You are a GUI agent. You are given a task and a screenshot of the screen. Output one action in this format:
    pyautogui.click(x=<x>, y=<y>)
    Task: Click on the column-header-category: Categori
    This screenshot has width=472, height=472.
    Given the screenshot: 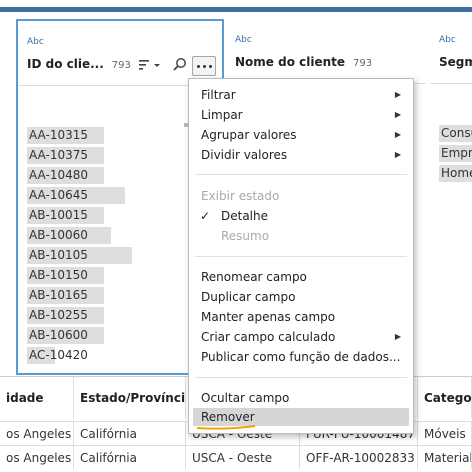 What is the action you would take?
    pyautogui.click(x=445, y=398)
    